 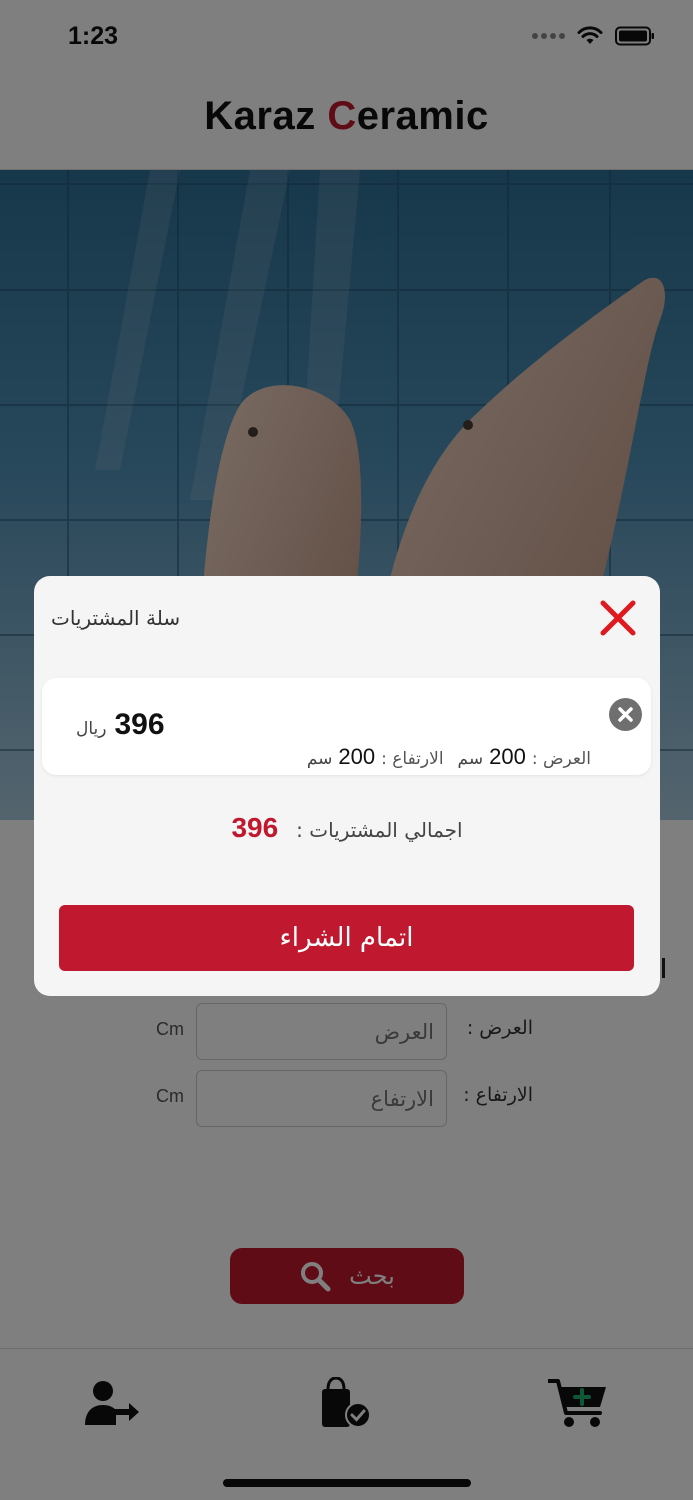 I want to click on total-label: اجمالي المشتريات :, so click(x=379, y=830).